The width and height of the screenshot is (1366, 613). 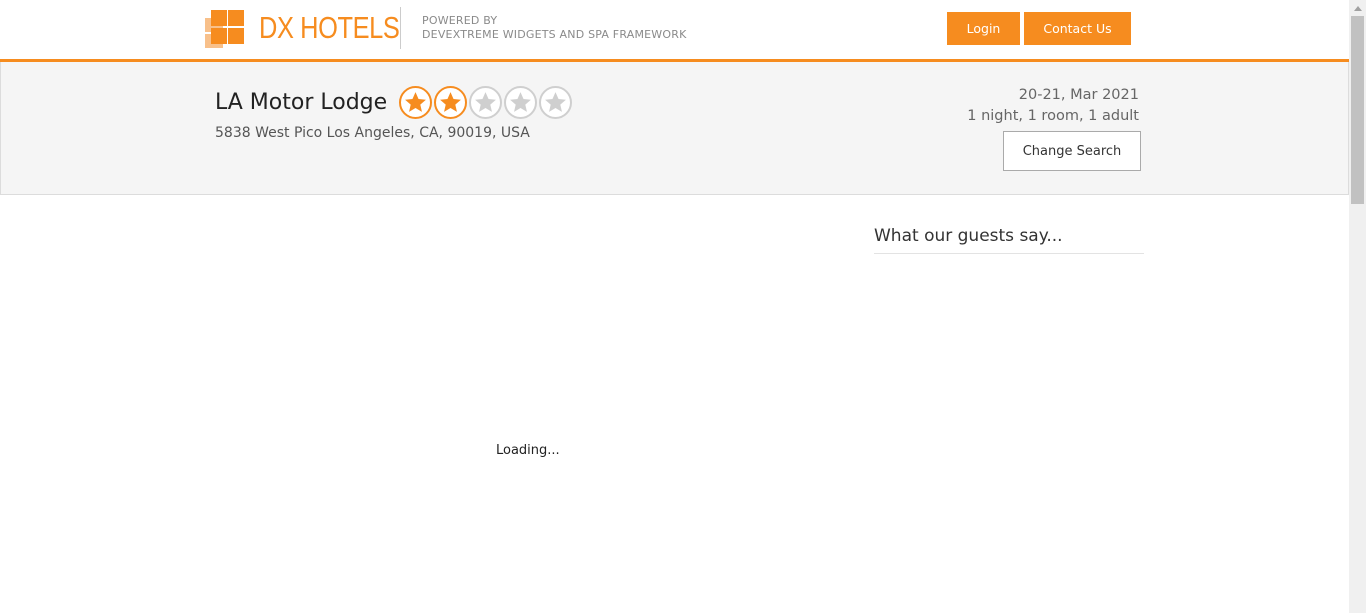 What do you see at coordinates (1053, 106) in the screenshot?
I see `search-summary: 20-21, Mar 2021 1 night, 1 room, 1 adult` at bounding box center [1053, 106].